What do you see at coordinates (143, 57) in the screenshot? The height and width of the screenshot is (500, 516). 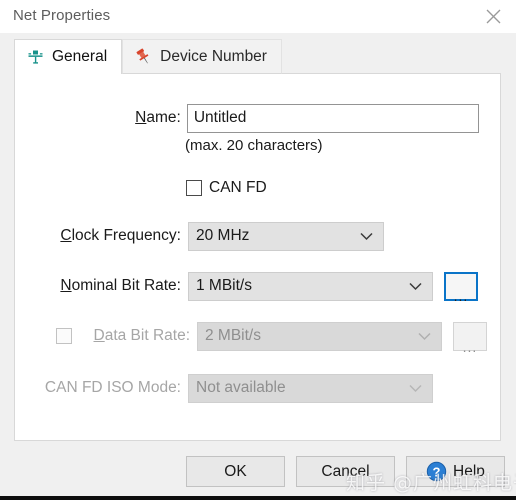 I see `pushpin-icon` at bounding box center [143, 57].